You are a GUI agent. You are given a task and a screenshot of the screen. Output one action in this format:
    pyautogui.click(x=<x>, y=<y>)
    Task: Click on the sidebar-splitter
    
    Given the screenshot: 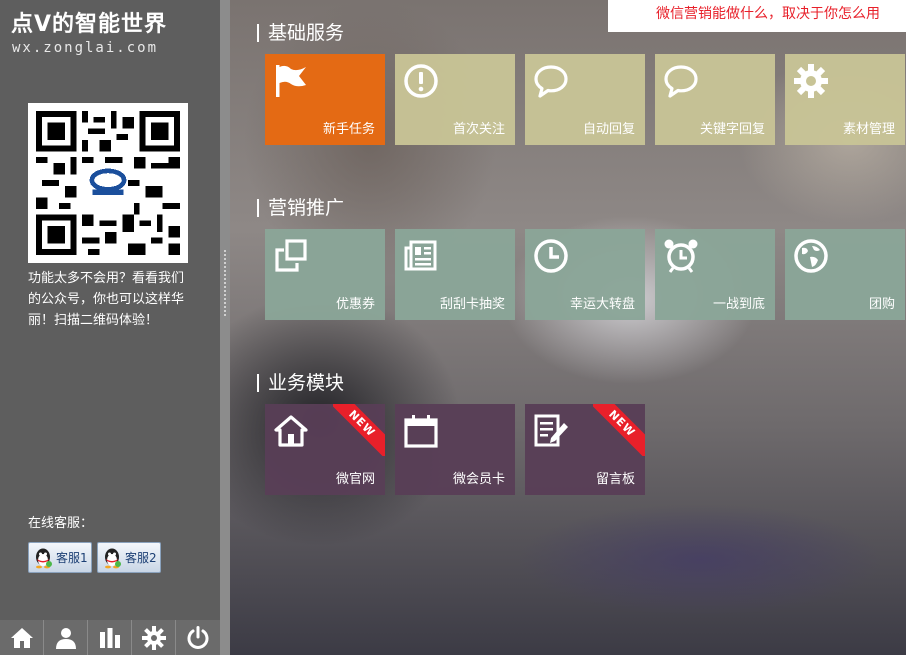 What is the action you would take?
    pyautogui.click(x=225, y=327)
    